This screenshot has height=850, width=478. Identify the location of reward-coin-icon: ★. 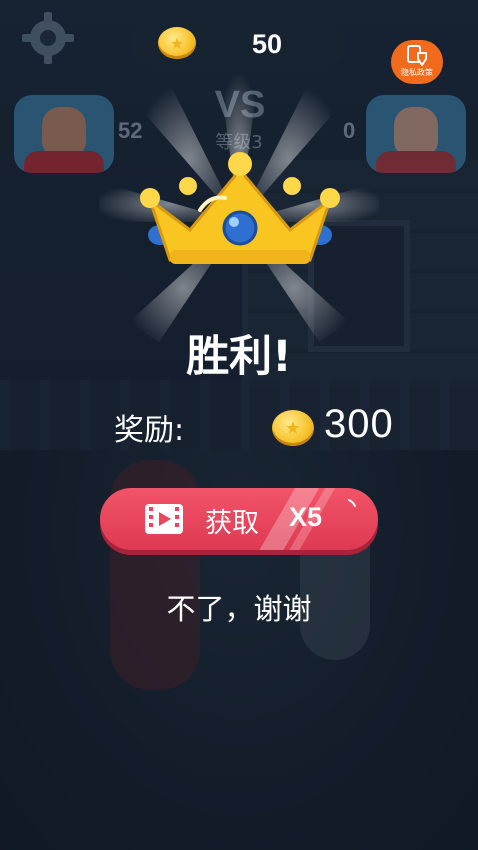
(293, 428).